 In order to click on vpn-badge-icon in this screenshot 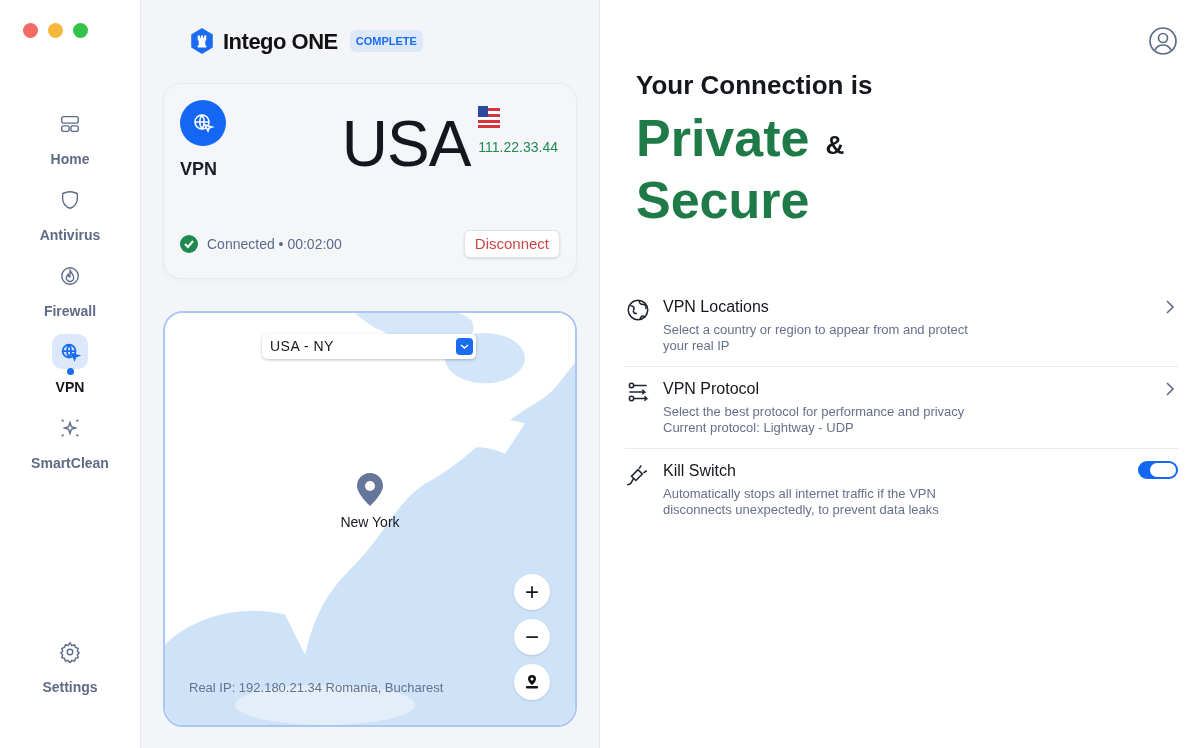, I will do `click(203, 123)`.